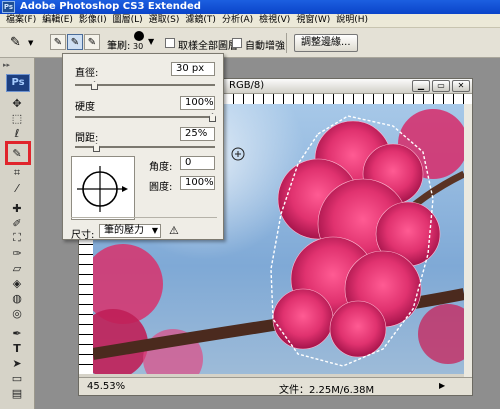  Describe the element at coordinates (17, 298) in the screenshot. I see `blur-tool-icon: ◍` at that location.